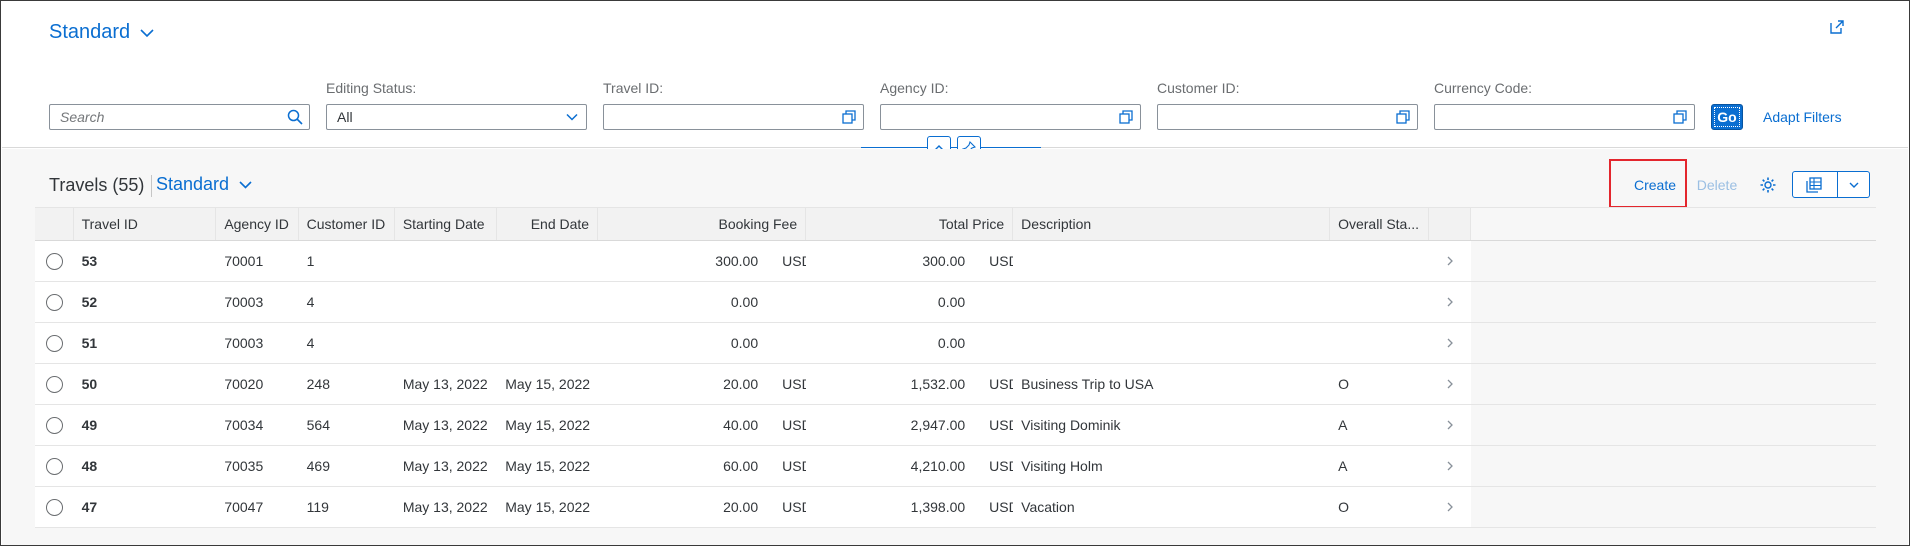 The width and height of the screenshot is (1910, 546). I want to click on cell-total-price: 2,947.00 USD, so click(910, 425).